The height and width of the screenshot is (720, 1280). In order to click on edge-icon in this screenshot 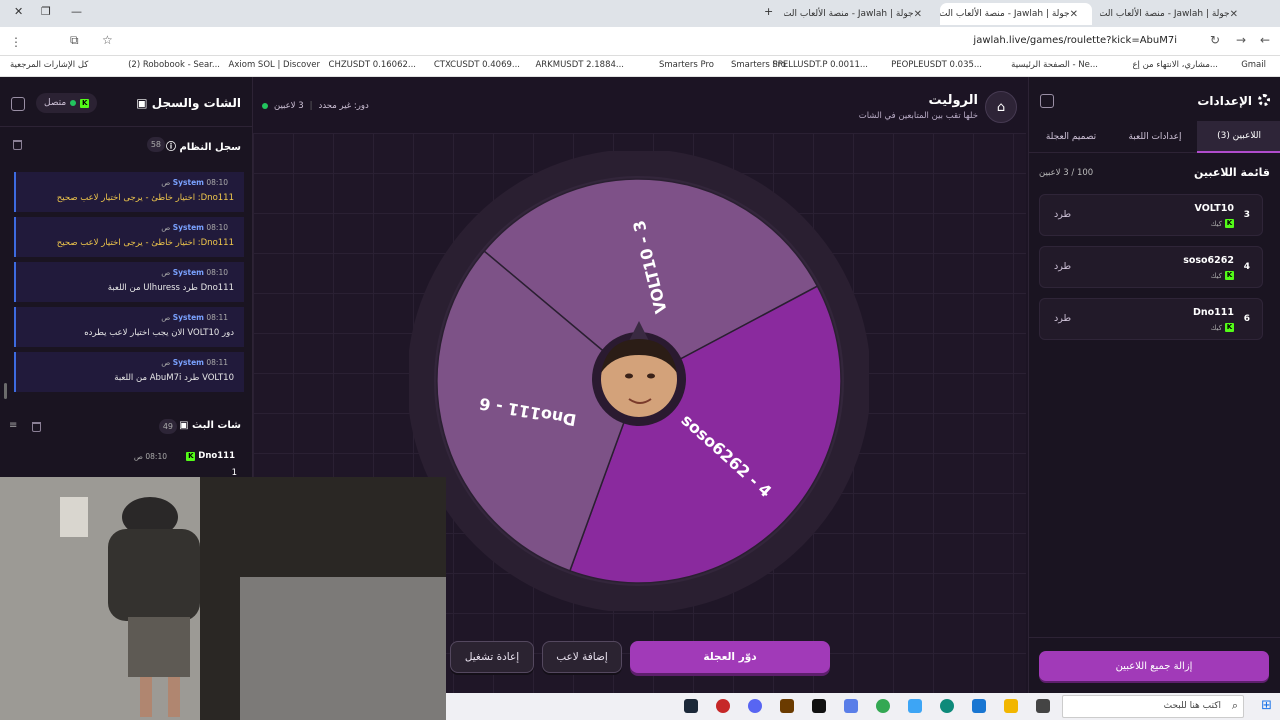, I will do `click(947, 706)`.